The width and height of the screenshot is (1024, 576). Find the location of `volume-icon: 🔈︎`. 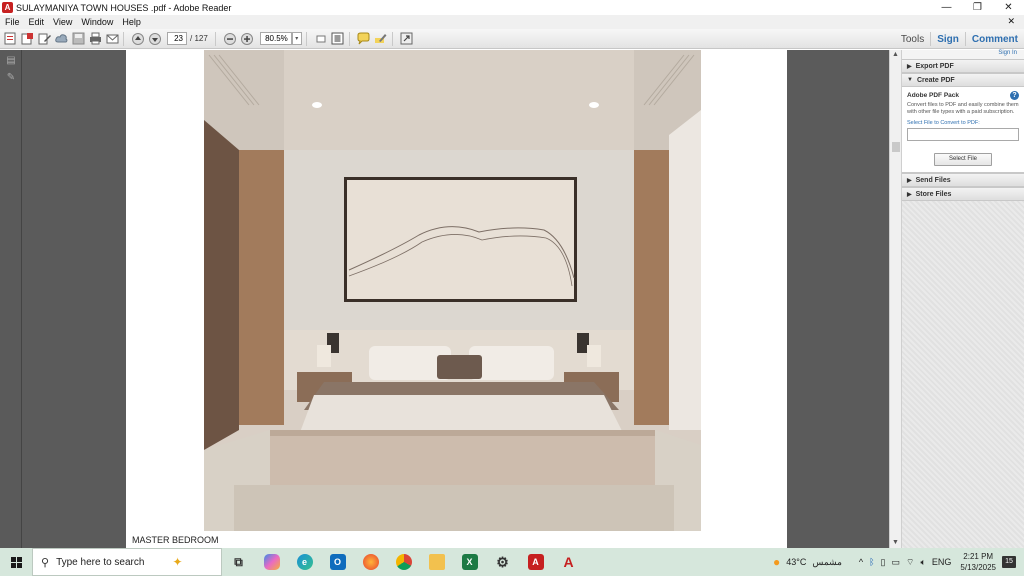

volume-icon: 🔈︎ is located at coordinates (922, 562).